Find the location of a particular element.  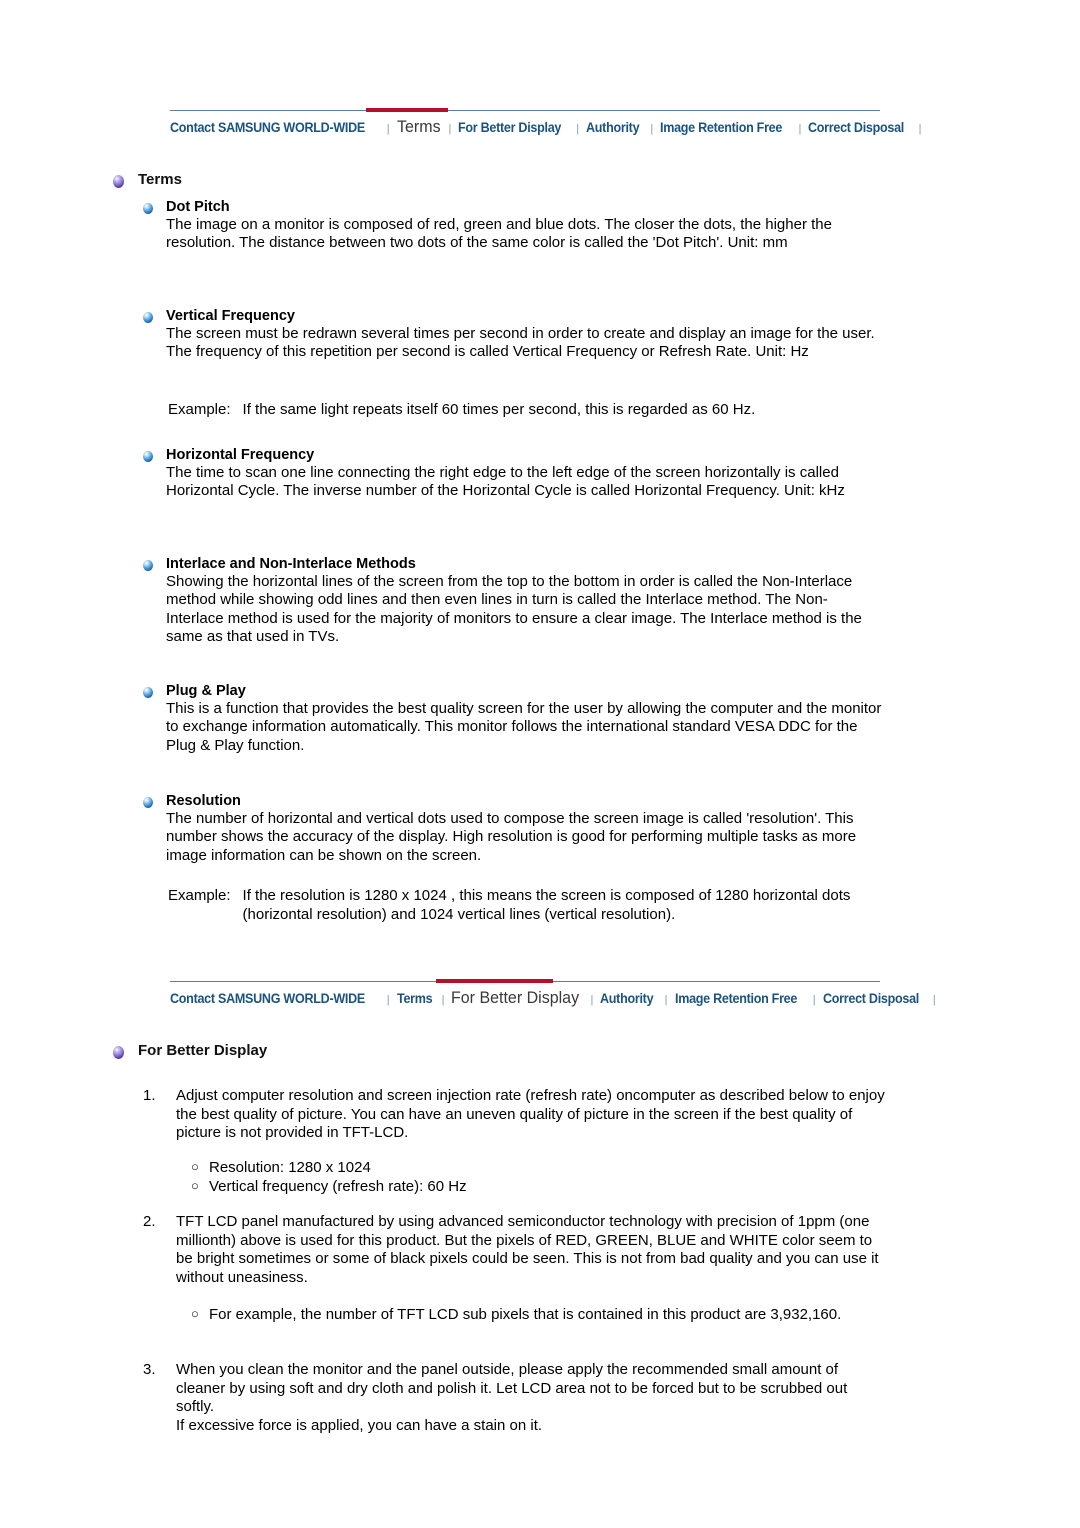

term-title: Vertical Frequency is located at coordinates (230, 316).